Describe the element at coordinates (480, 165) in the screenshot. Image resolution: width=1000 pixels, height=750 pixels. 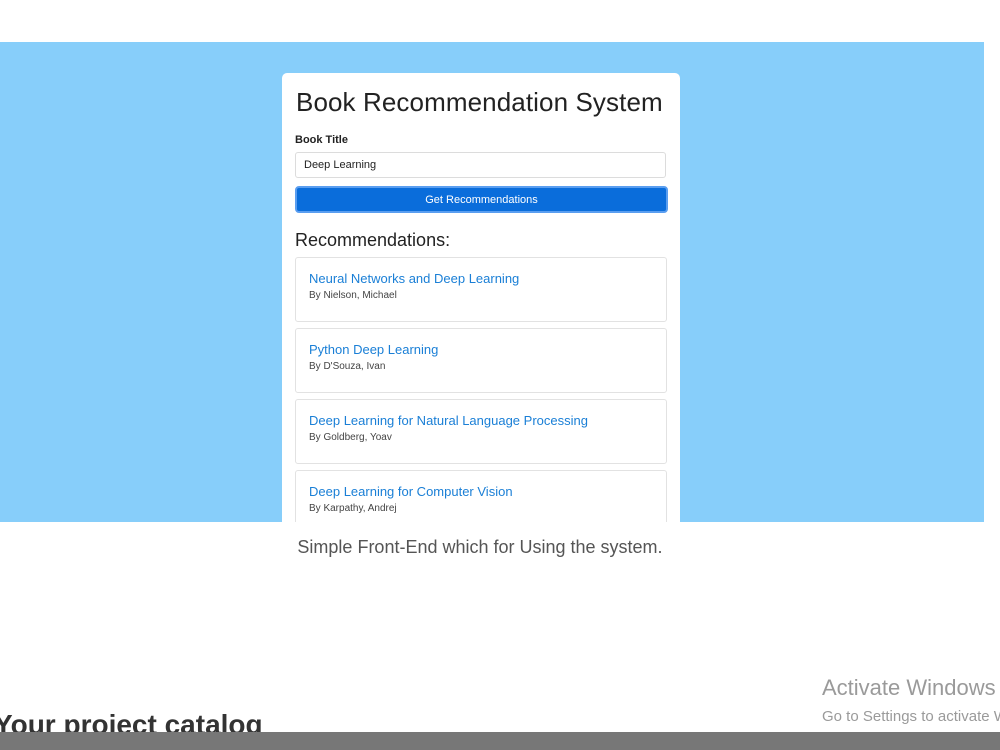
I see `book-title-input` at that location.